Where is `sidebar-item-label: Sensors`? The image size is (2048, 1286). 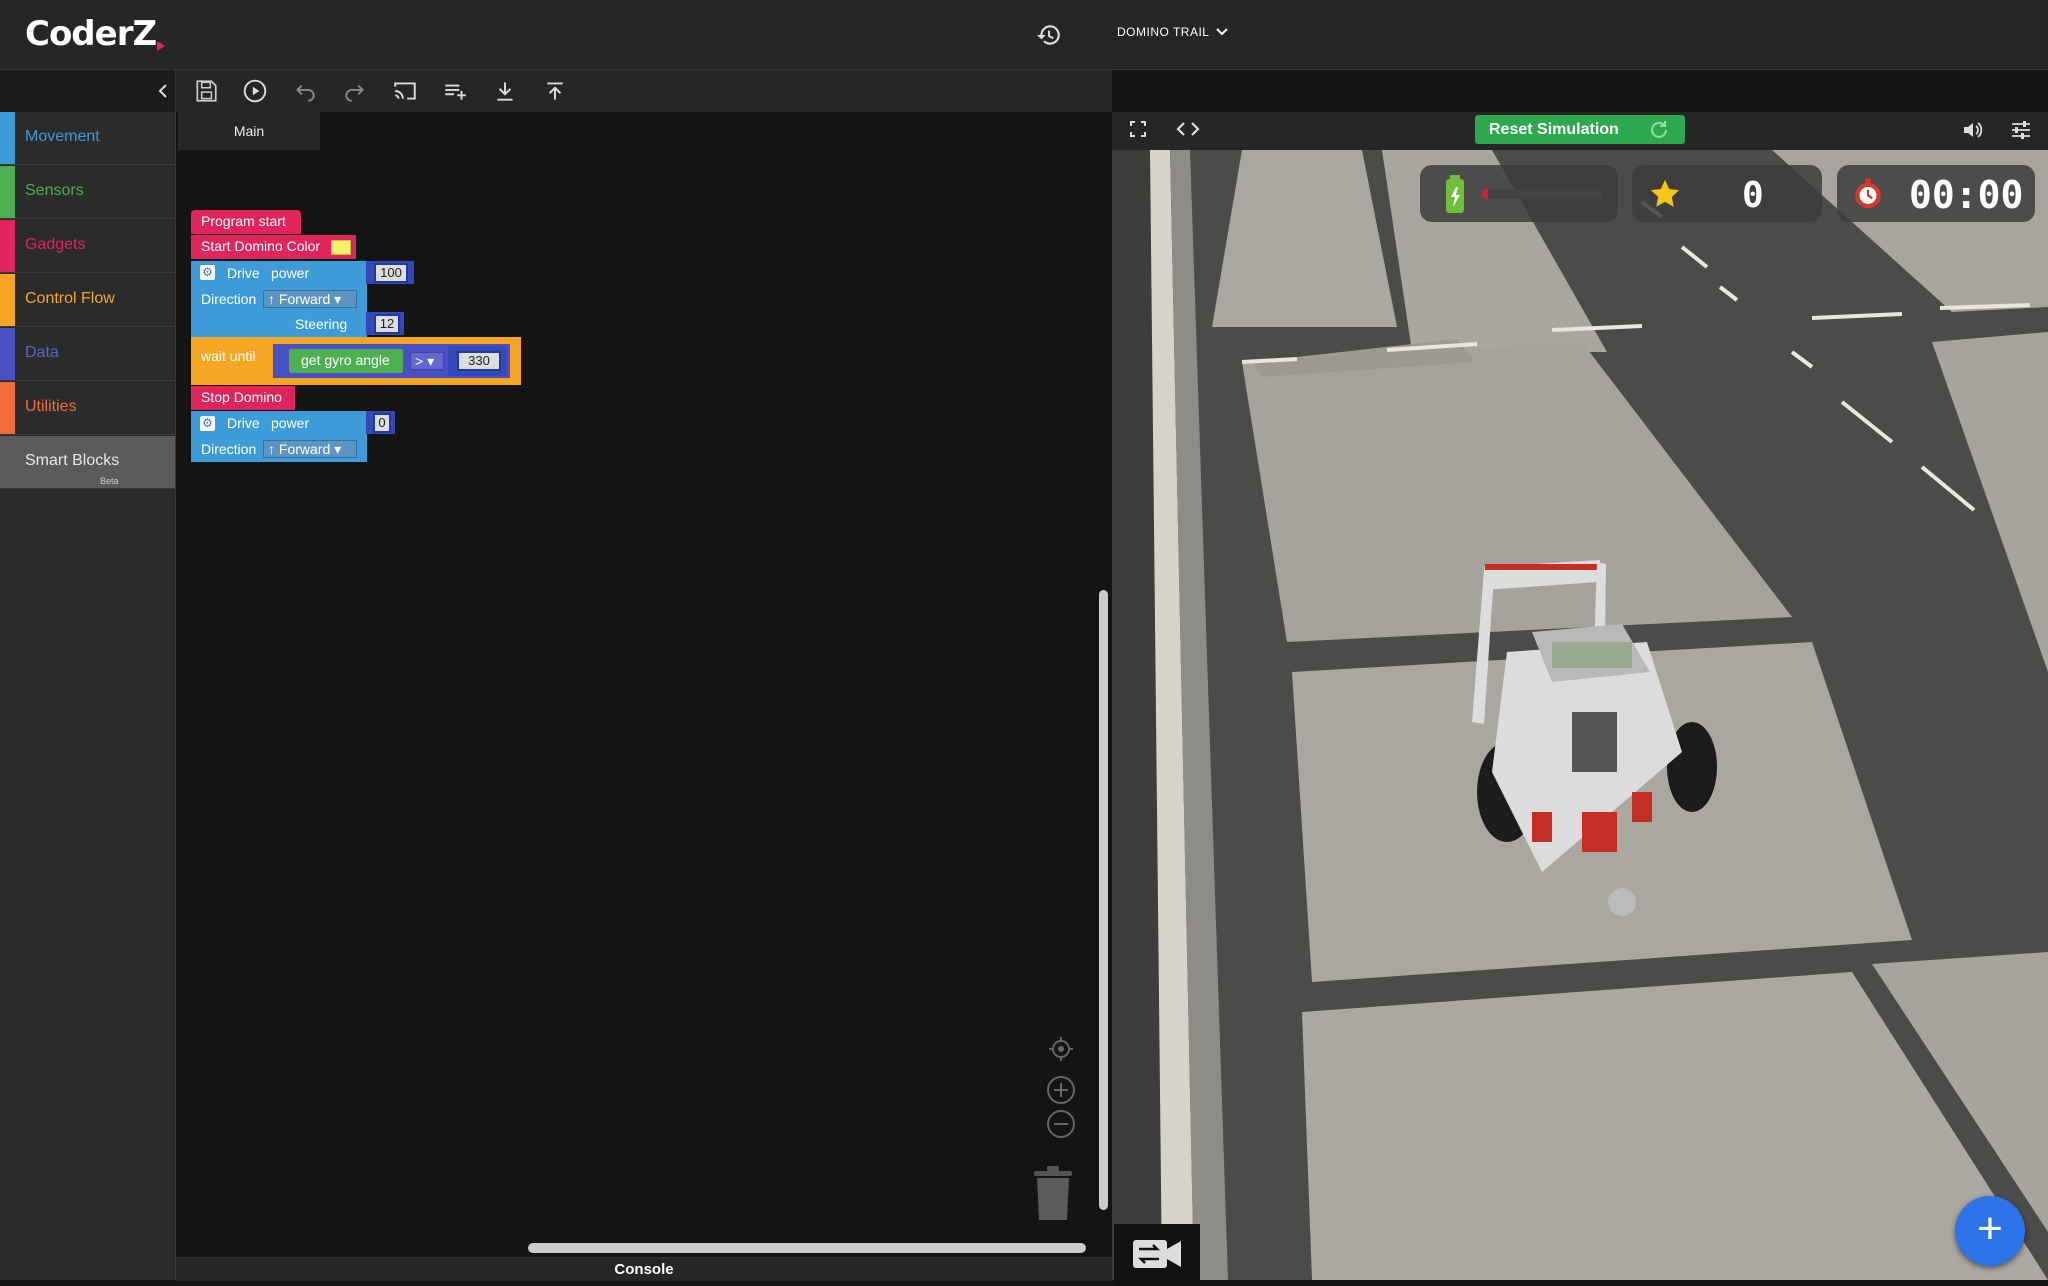 sidebar-item-label: Sensors is located at coordinates (54, 190).